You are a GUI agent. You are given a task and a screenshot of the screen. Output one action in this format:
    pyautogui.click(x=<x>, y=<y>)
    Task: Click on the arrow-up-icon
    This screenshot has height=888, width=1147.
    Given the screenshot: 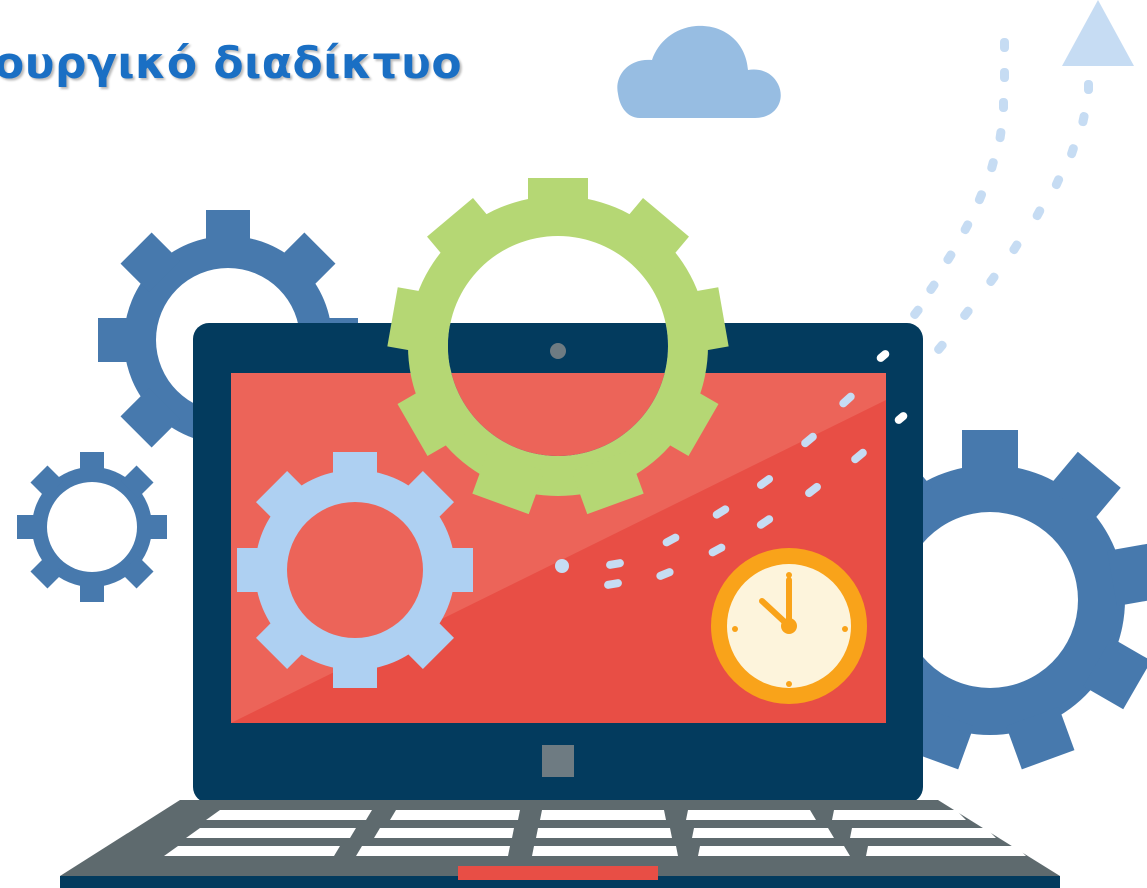 What is the action you would take?
    pyautogui.click(x=1098, y=33)
    